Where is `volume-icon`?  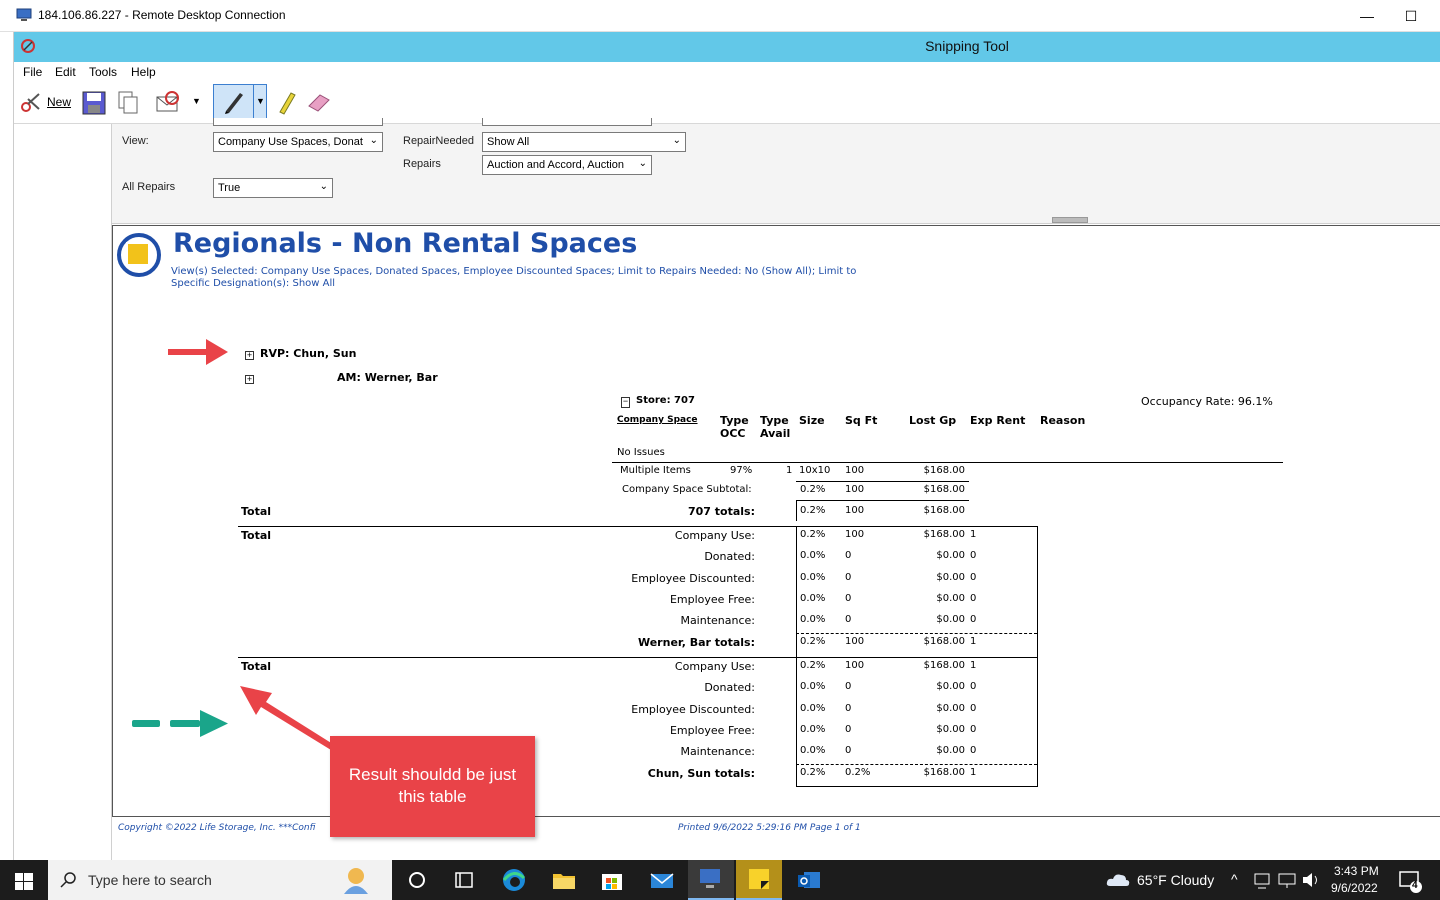
volume-icon is located at coordinates (1311, 880).